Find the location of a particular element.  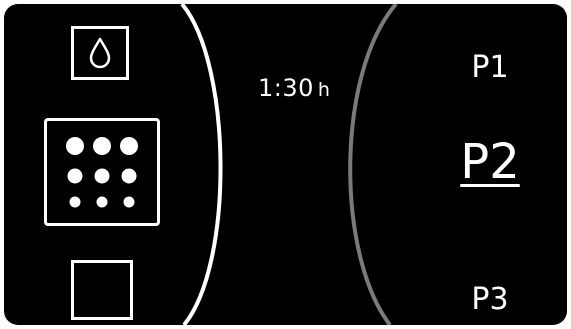

water-drop-icon is located at coordinates (100, 53).